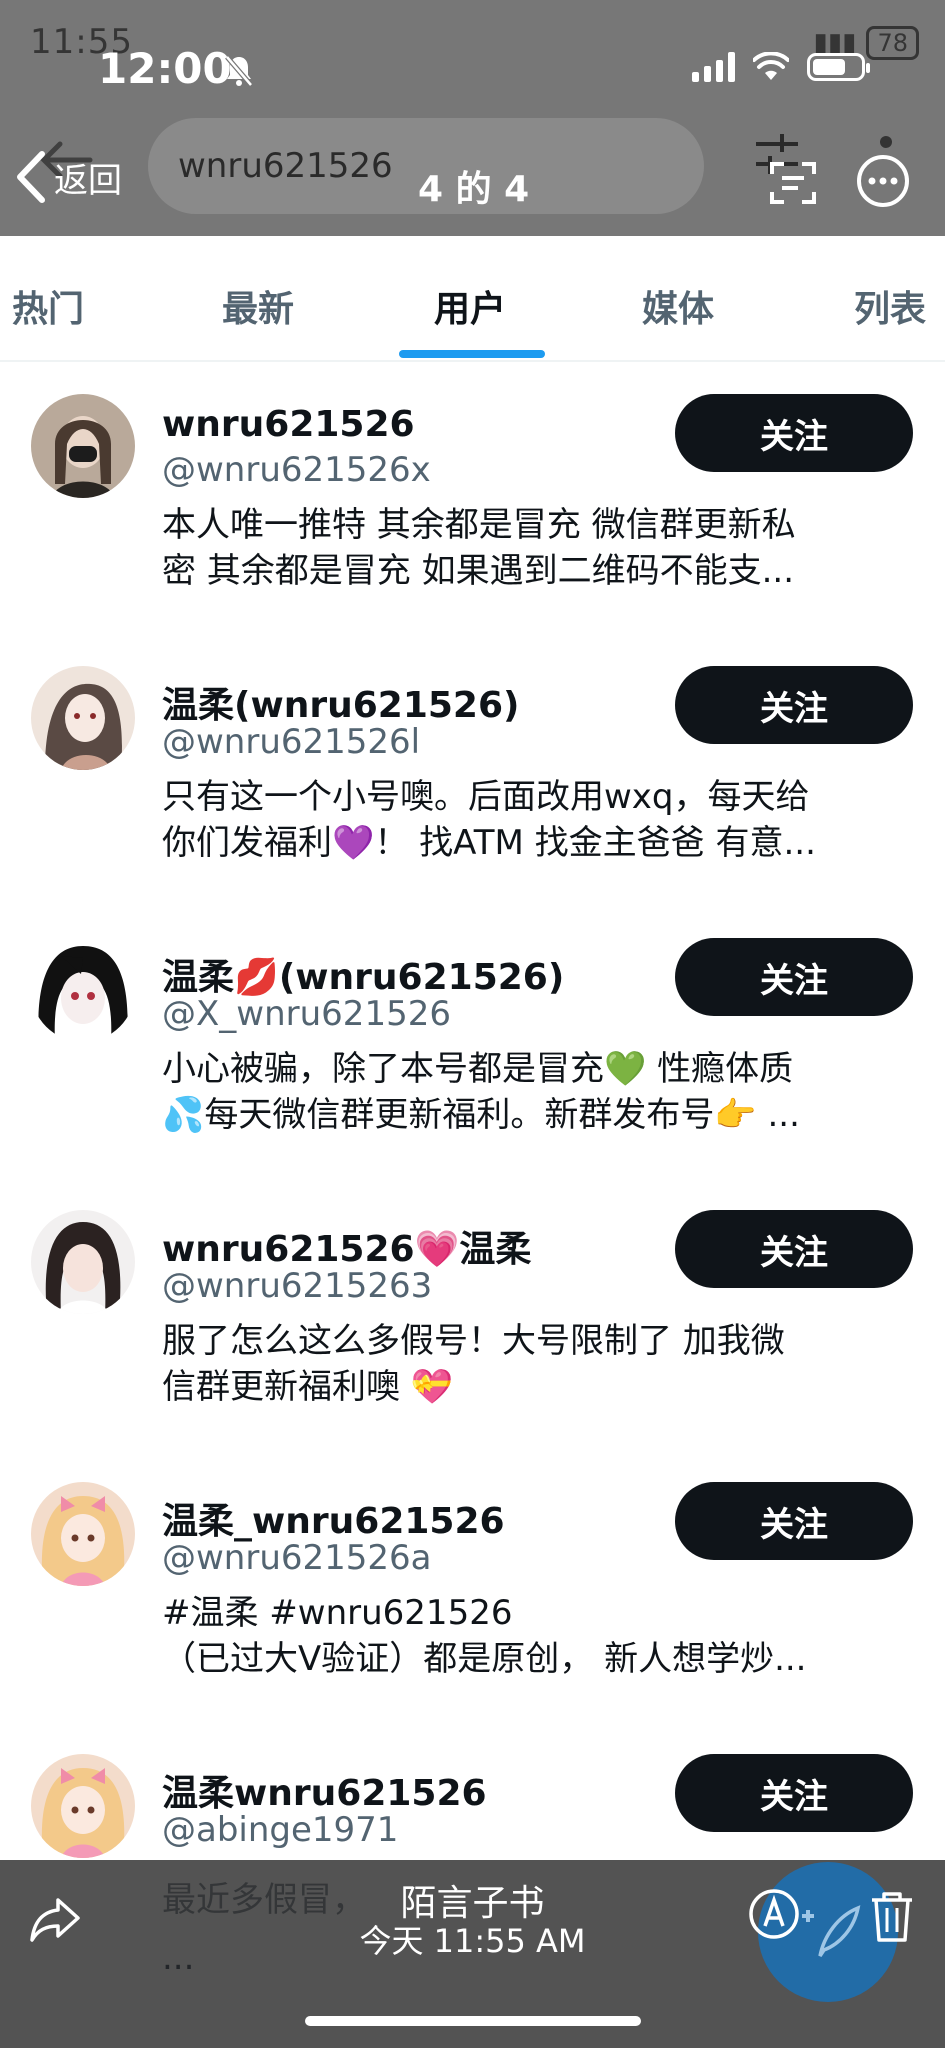  I want to click on battery-icon, so click(838, 67).